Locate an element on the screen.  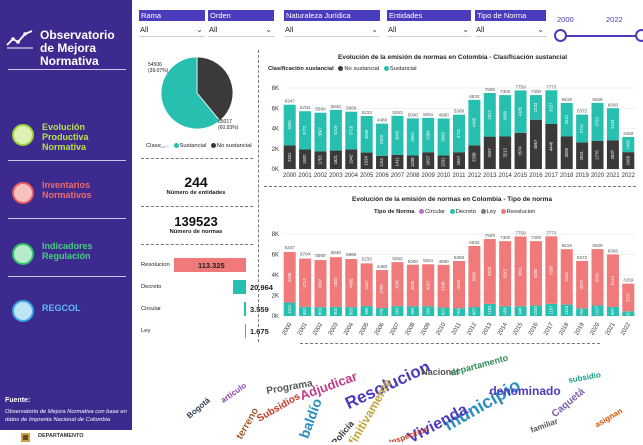
sidebar-divider is located at coordinates (67, 69).